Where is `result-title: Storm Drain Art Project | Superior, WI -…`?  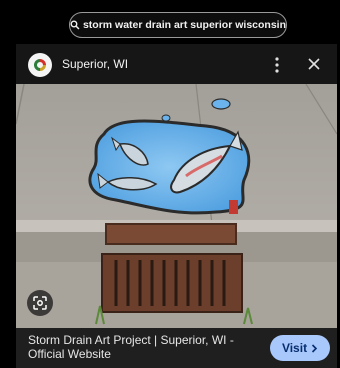 result-title: Storm Drain Art Project | Superior, WI -… is located at coordinates (143, 347).